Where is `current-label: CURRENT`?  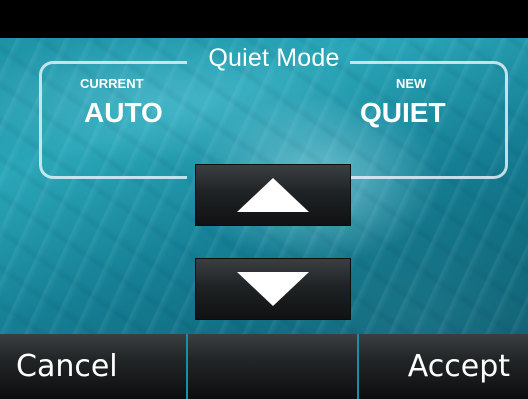 current-label: CURRENT is located at coordinates (112, 83).